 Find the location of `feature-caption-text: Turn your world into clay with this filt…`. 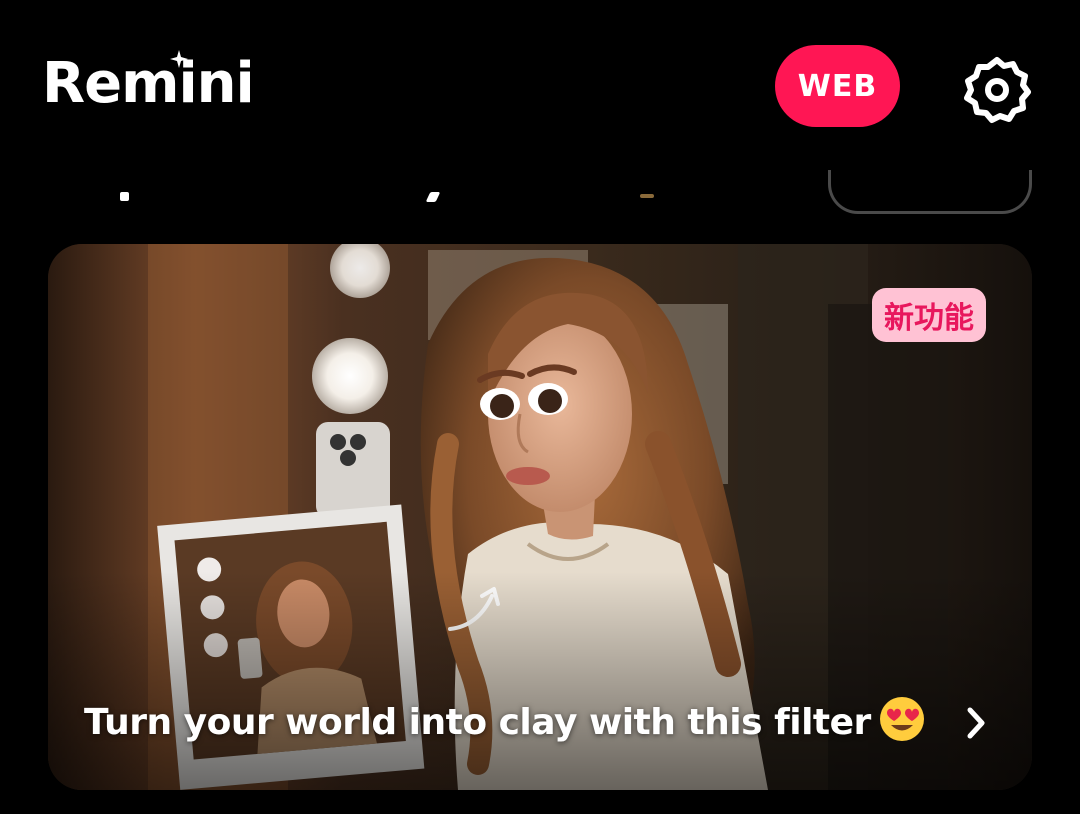

feature-caption-text: Turn your world into clay with this filt… is located at coordinates (477, 722).